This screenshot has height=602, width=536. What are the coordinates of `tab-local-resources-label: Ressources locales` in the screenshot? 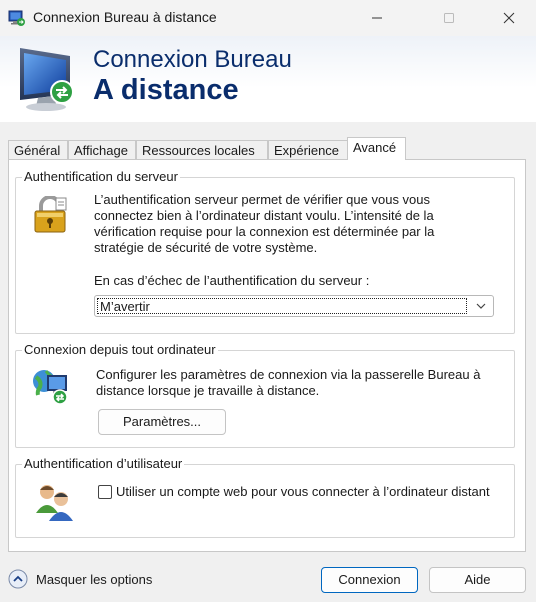 It's located at (198, 150).